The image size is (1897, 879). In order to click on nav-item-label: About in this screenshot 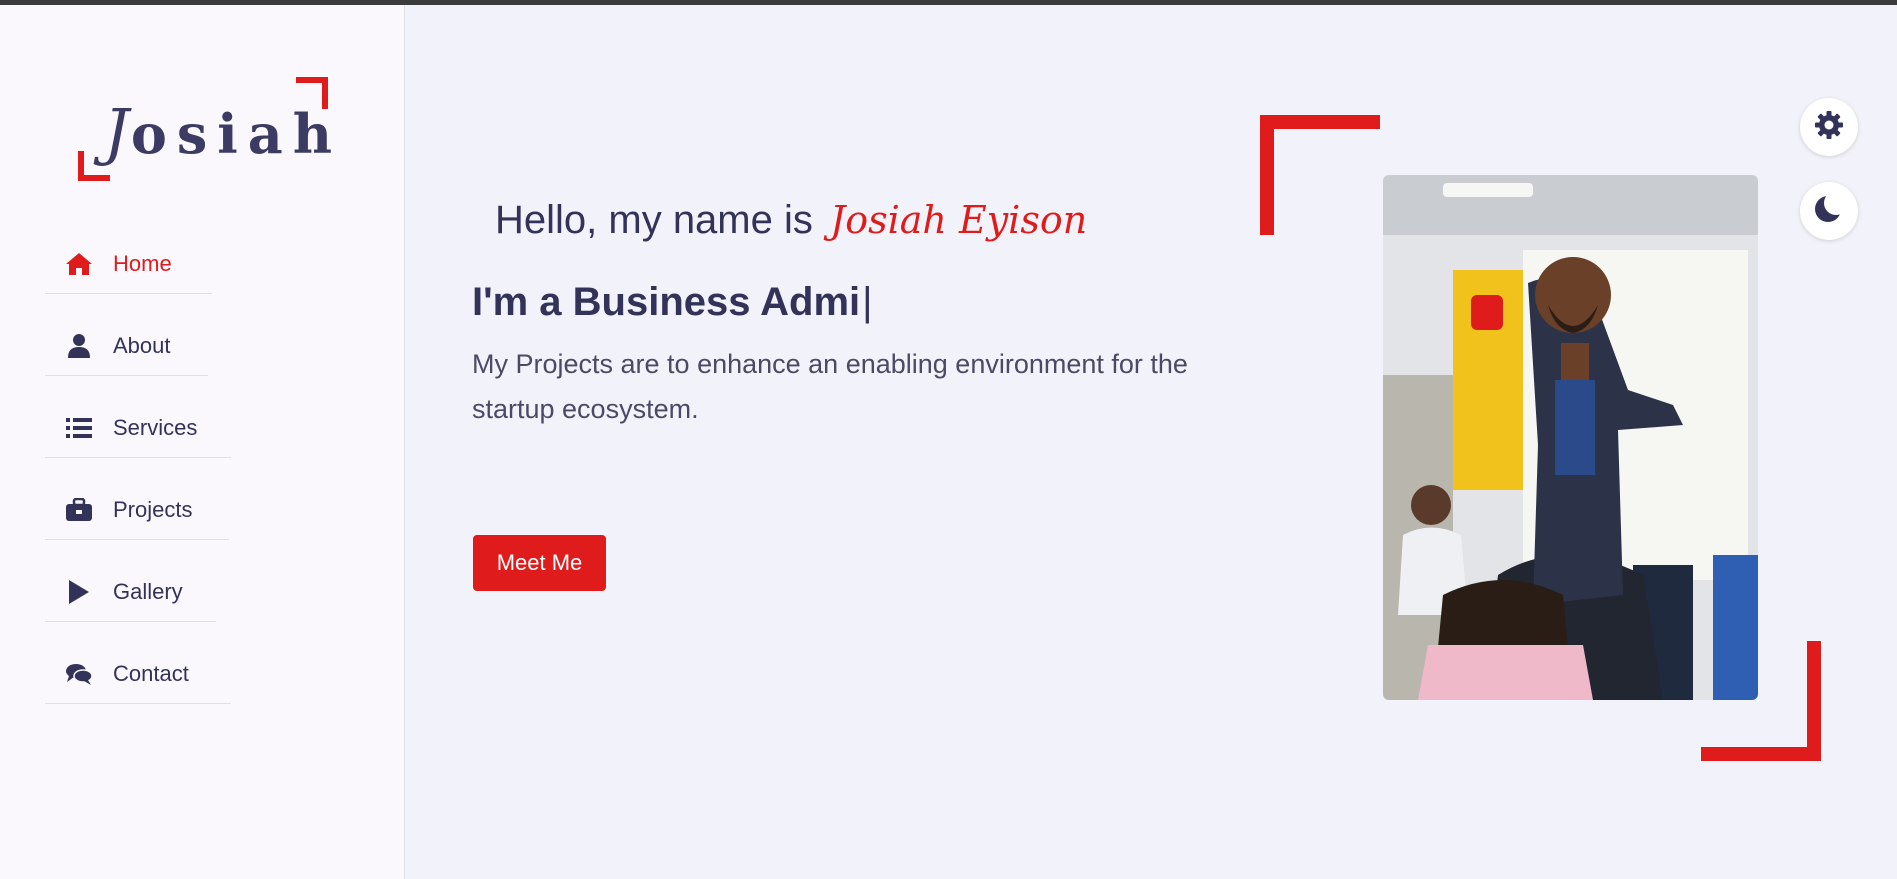, I will do `click(142, 345)`.